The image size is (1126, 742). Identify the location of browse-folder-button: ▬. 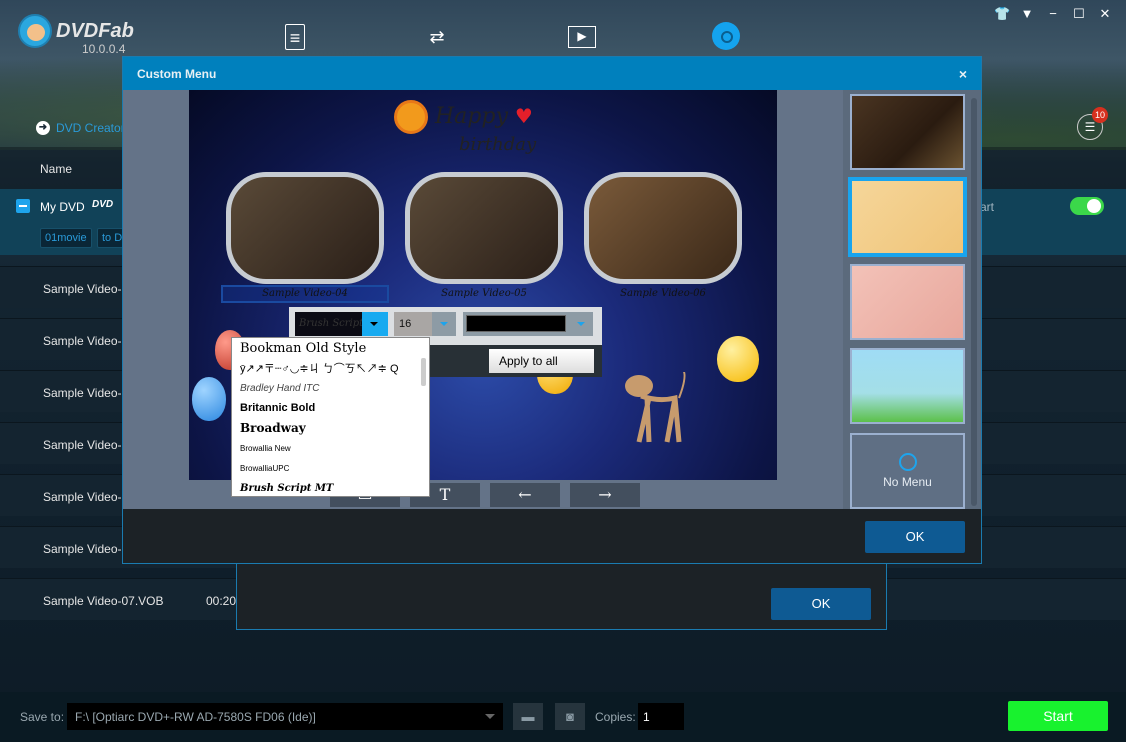
(528, 716).